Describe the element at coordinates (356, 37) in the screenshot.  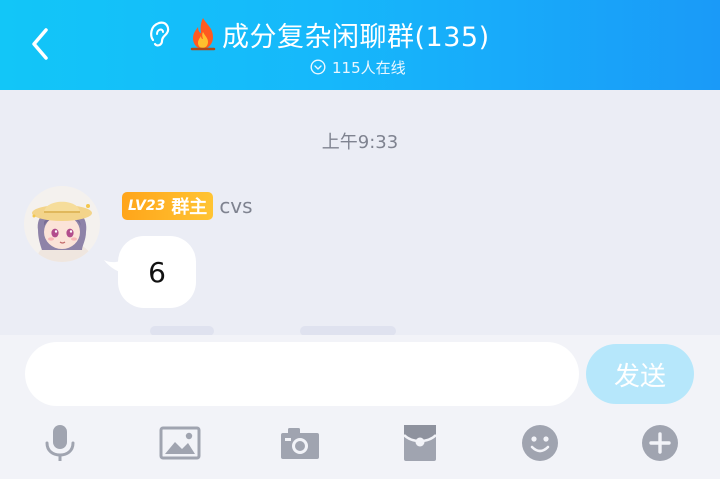
I see `group-title: 成分复杂闲聊群(135)` at that location.